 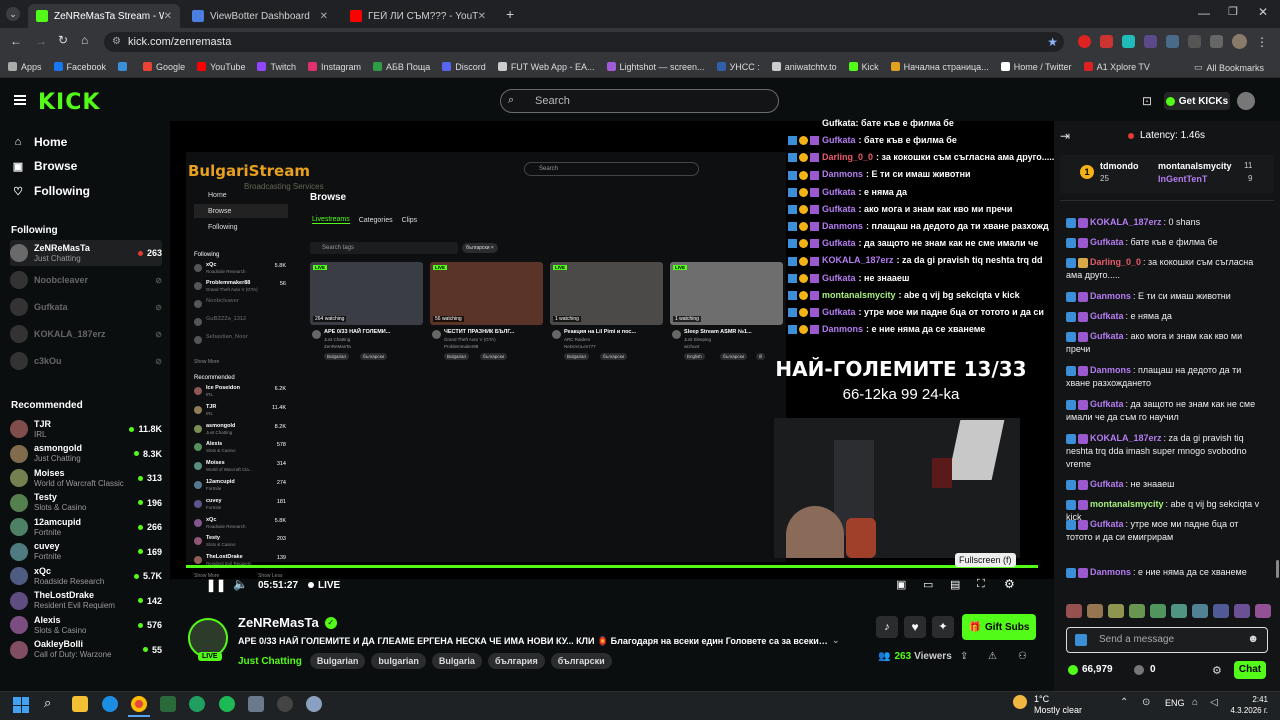 I want to click on sidebar-channel: Testy Slots & Casino 196, so click(x=86, y=503).